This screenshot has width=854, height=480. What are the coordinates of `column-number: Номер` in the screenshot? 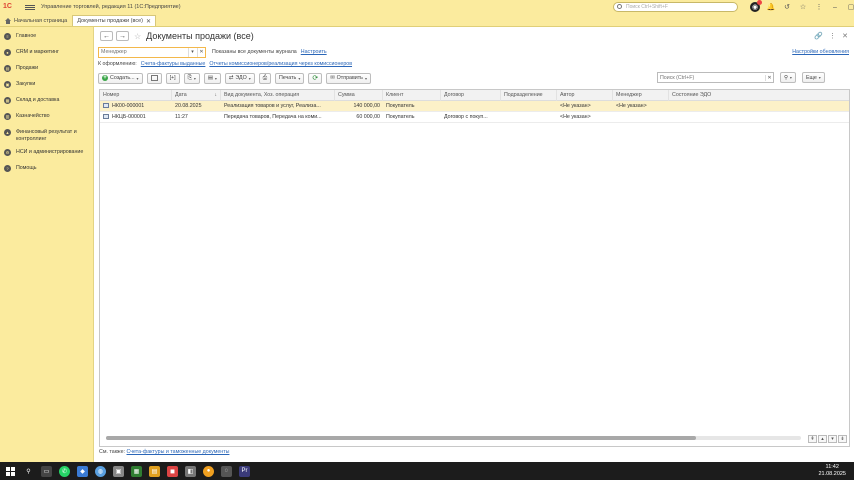 It's located at (136, 95).